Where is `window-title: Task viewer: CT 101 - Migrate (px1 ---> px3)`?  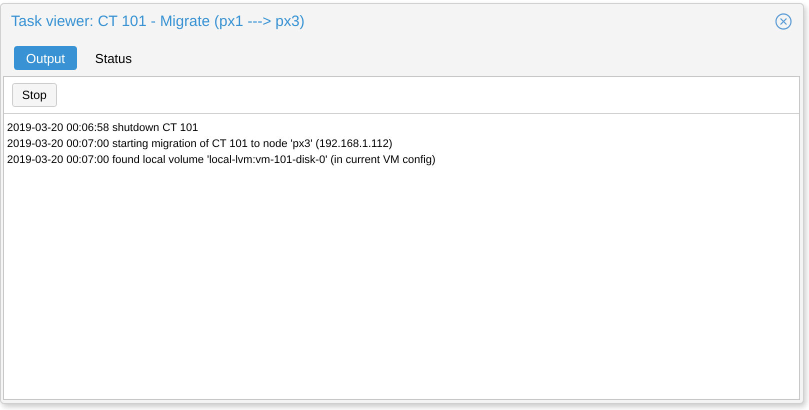
window-title: Task viewer: CT 101 - Migrate (px1 ---> px3) is located at coordinates (158, 21).